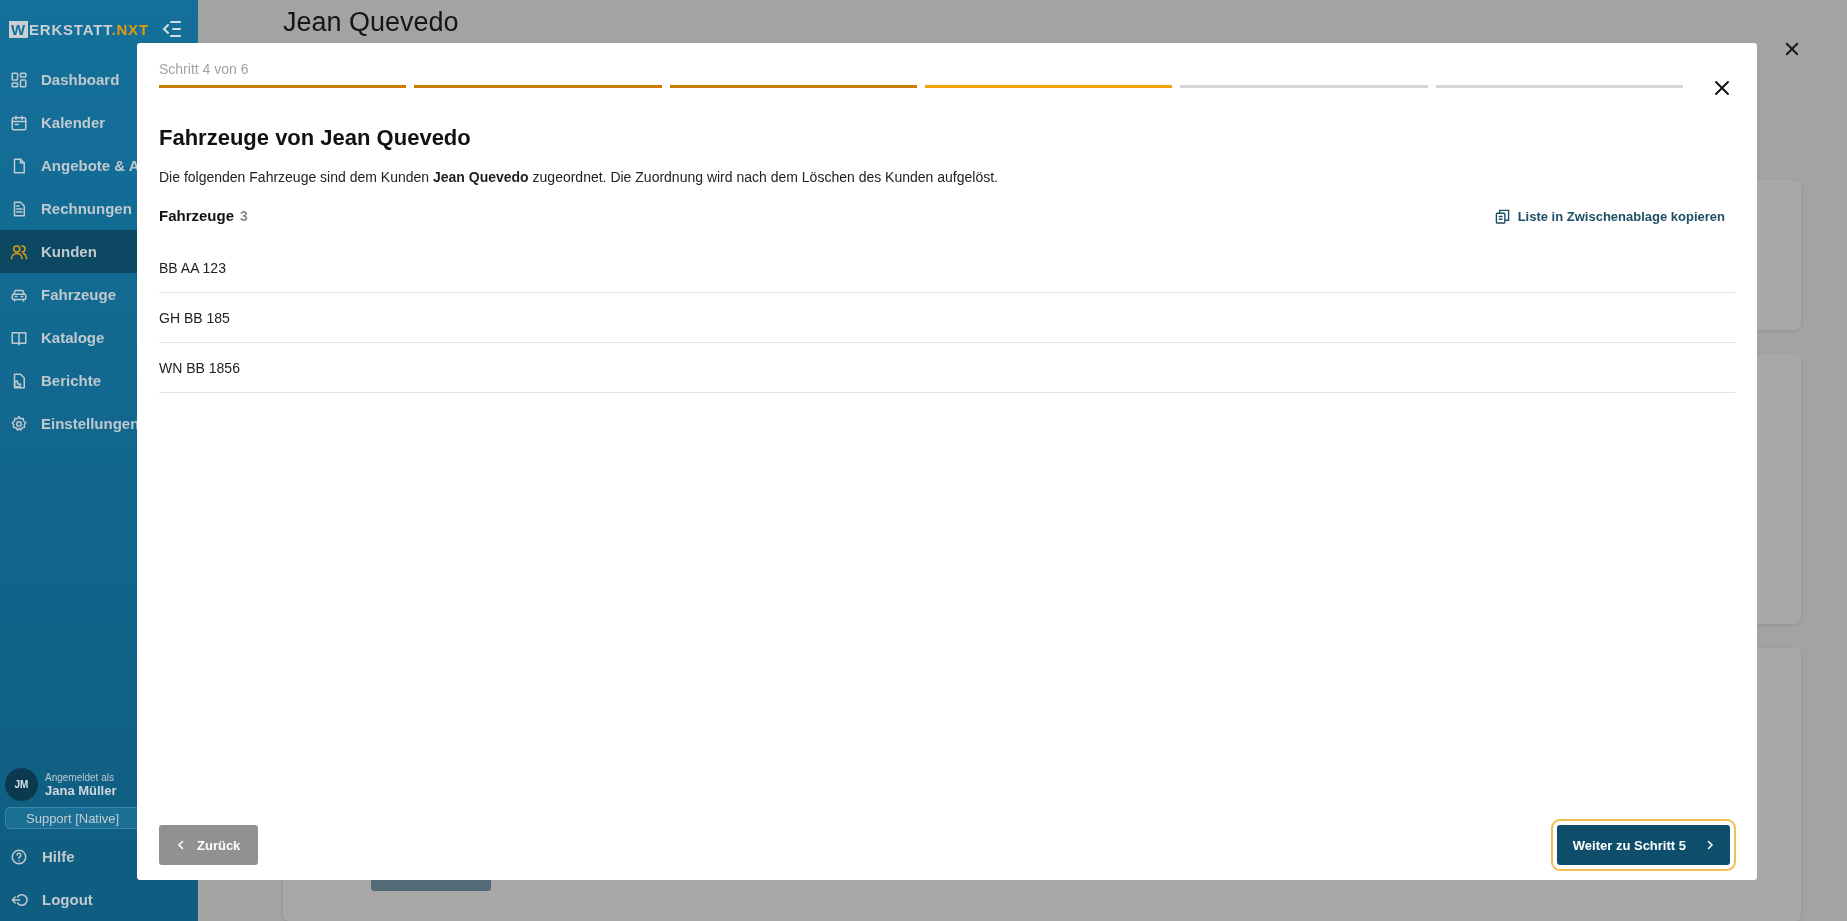 The image size is (1847, 921). I want to click on dialog-description: Die folgenden Fahrzeuge sind dem Kunden Jean Quevedo zugeordnet. Die Zuordnung wird nach dem Löschen des Kunden aufgelöst., so click(579, 177).